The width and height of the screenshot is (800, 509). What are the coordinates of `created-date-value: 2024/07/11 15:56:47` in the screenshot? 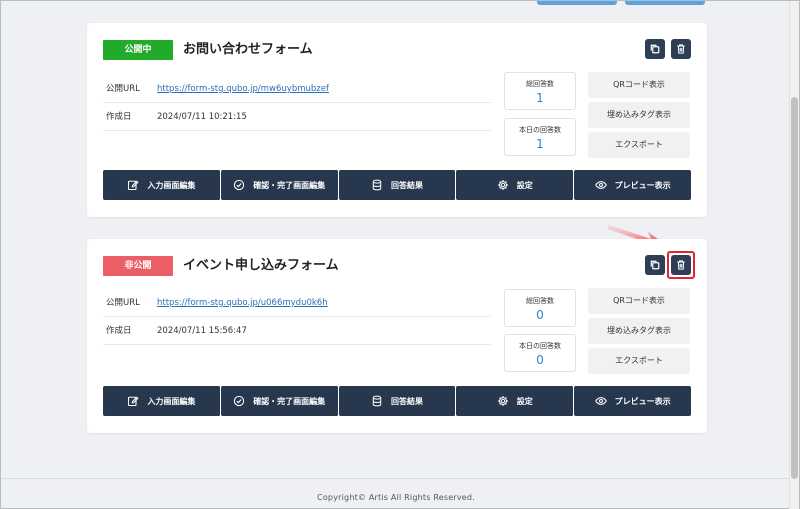 It's located at (202, 331).